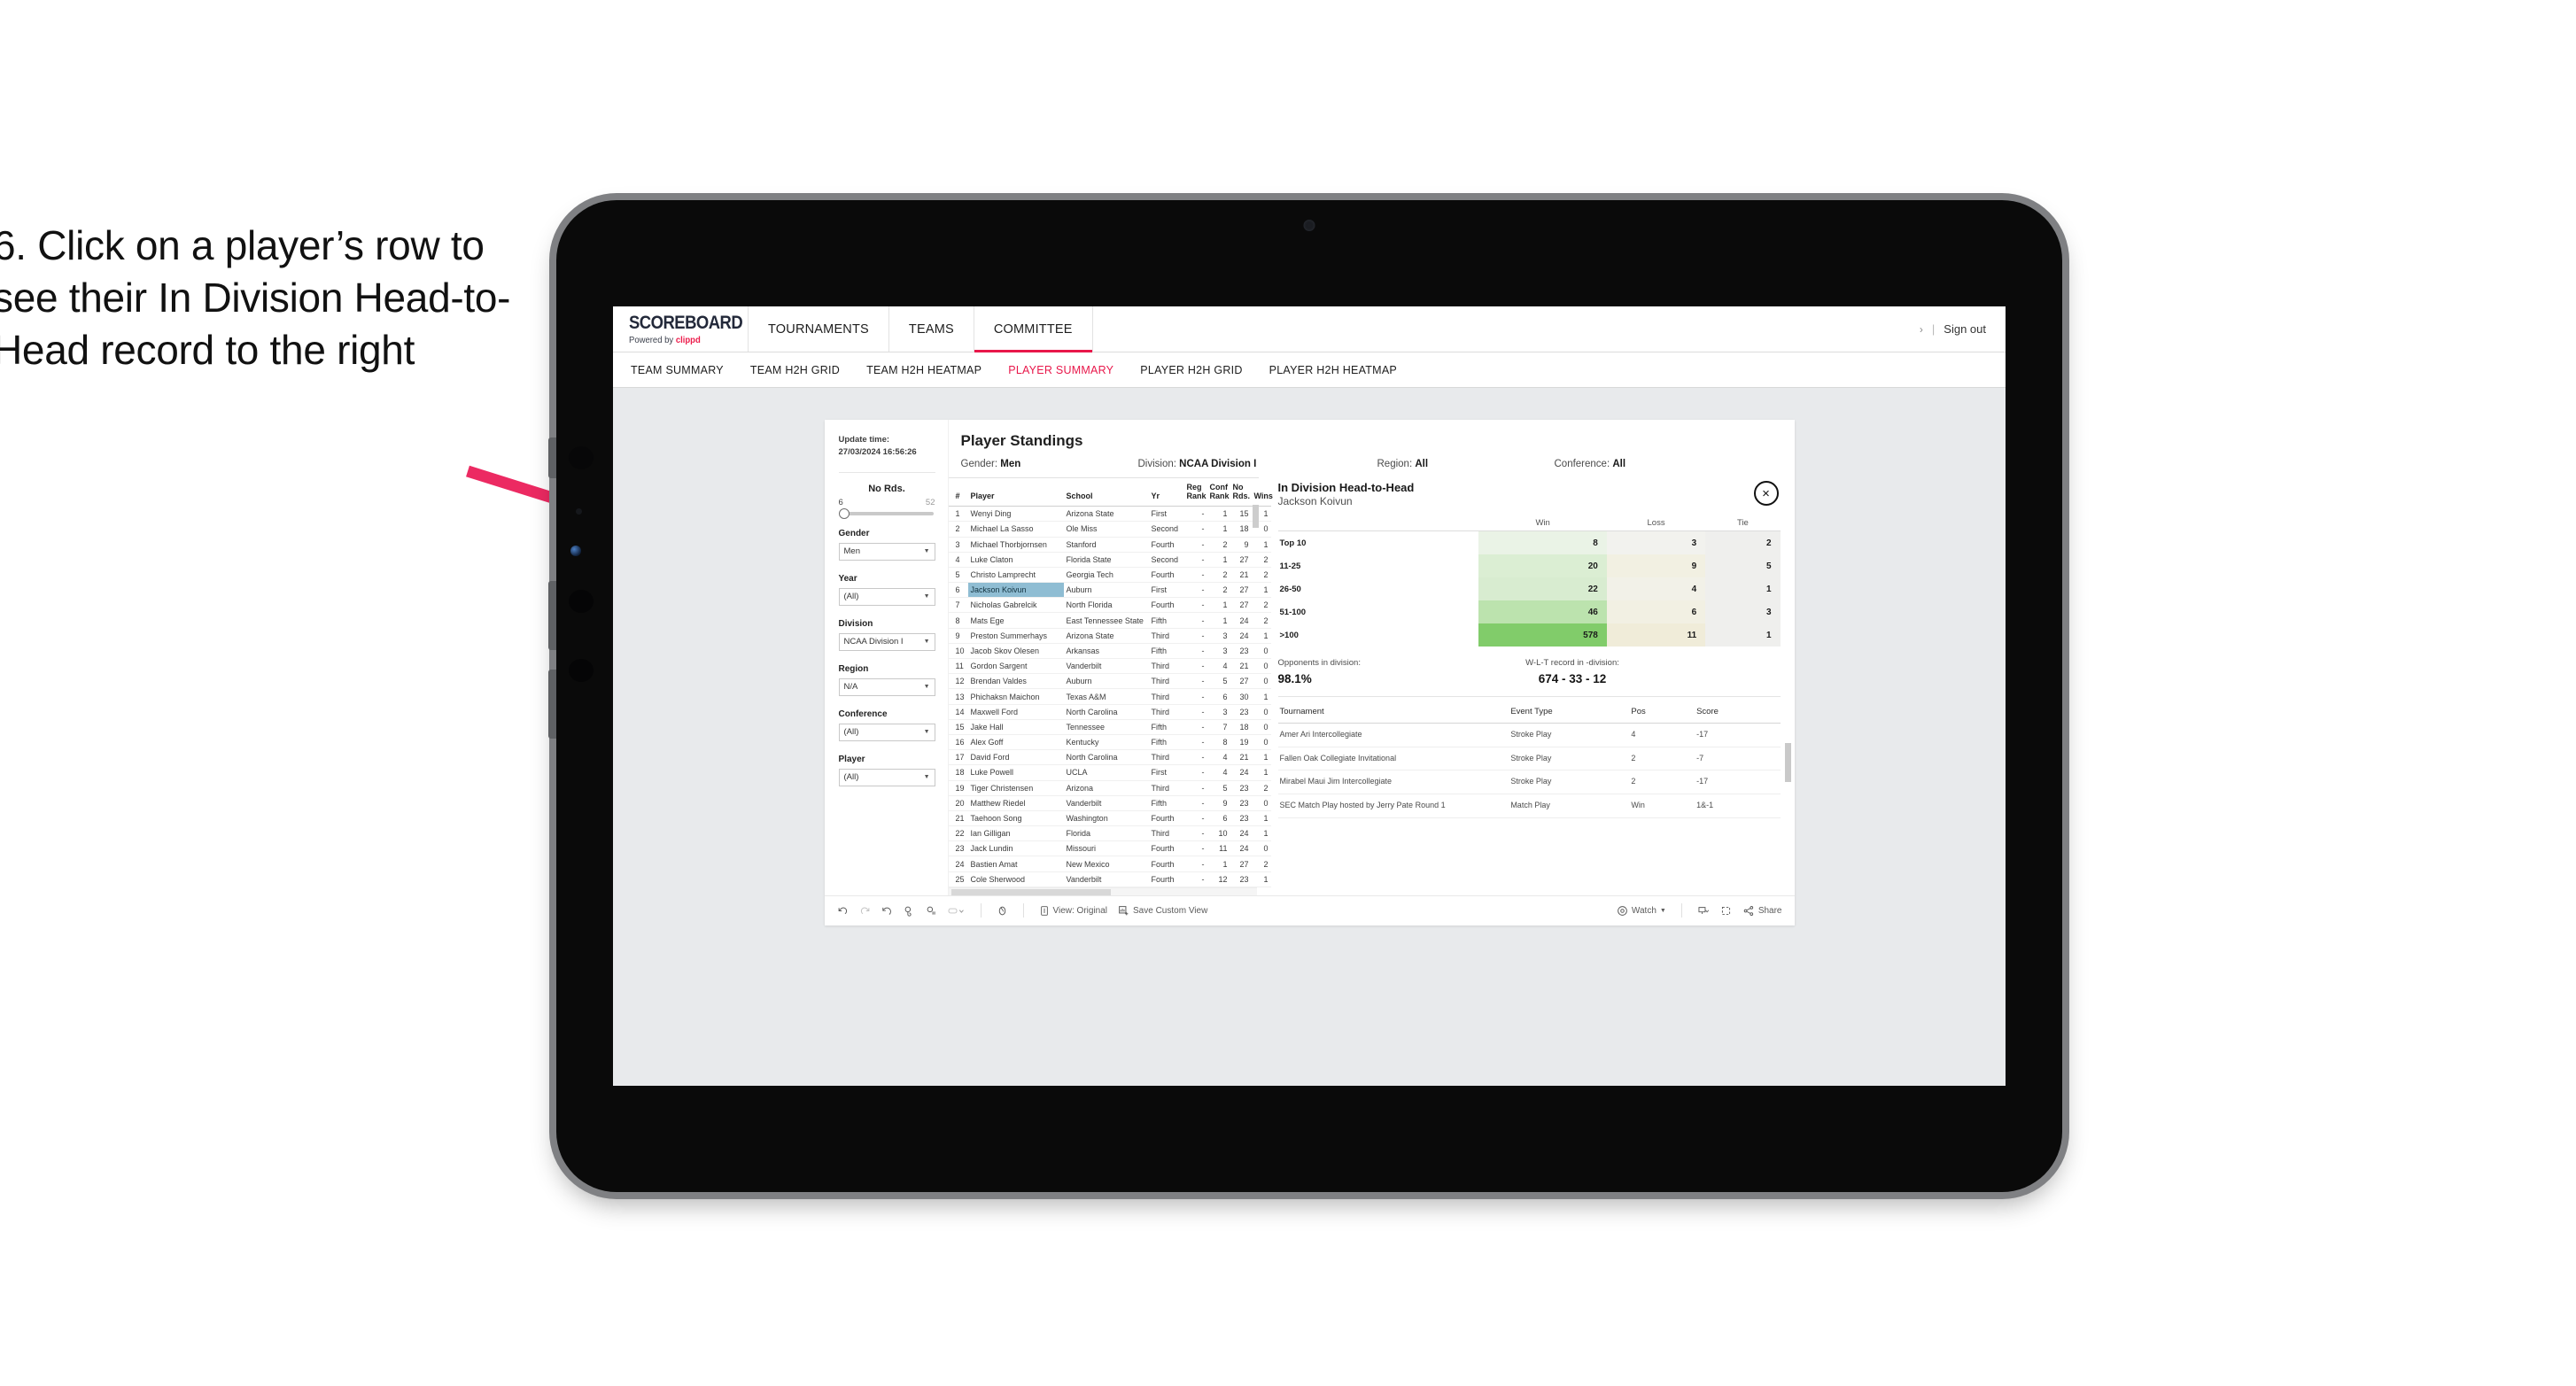 The width and height of the screenshot is (2576, 1386). What do you see at coordinates (1106, 879) in the screenshot?
I see `row-school: Vanderbilt` at bounding box center [1106, 879].